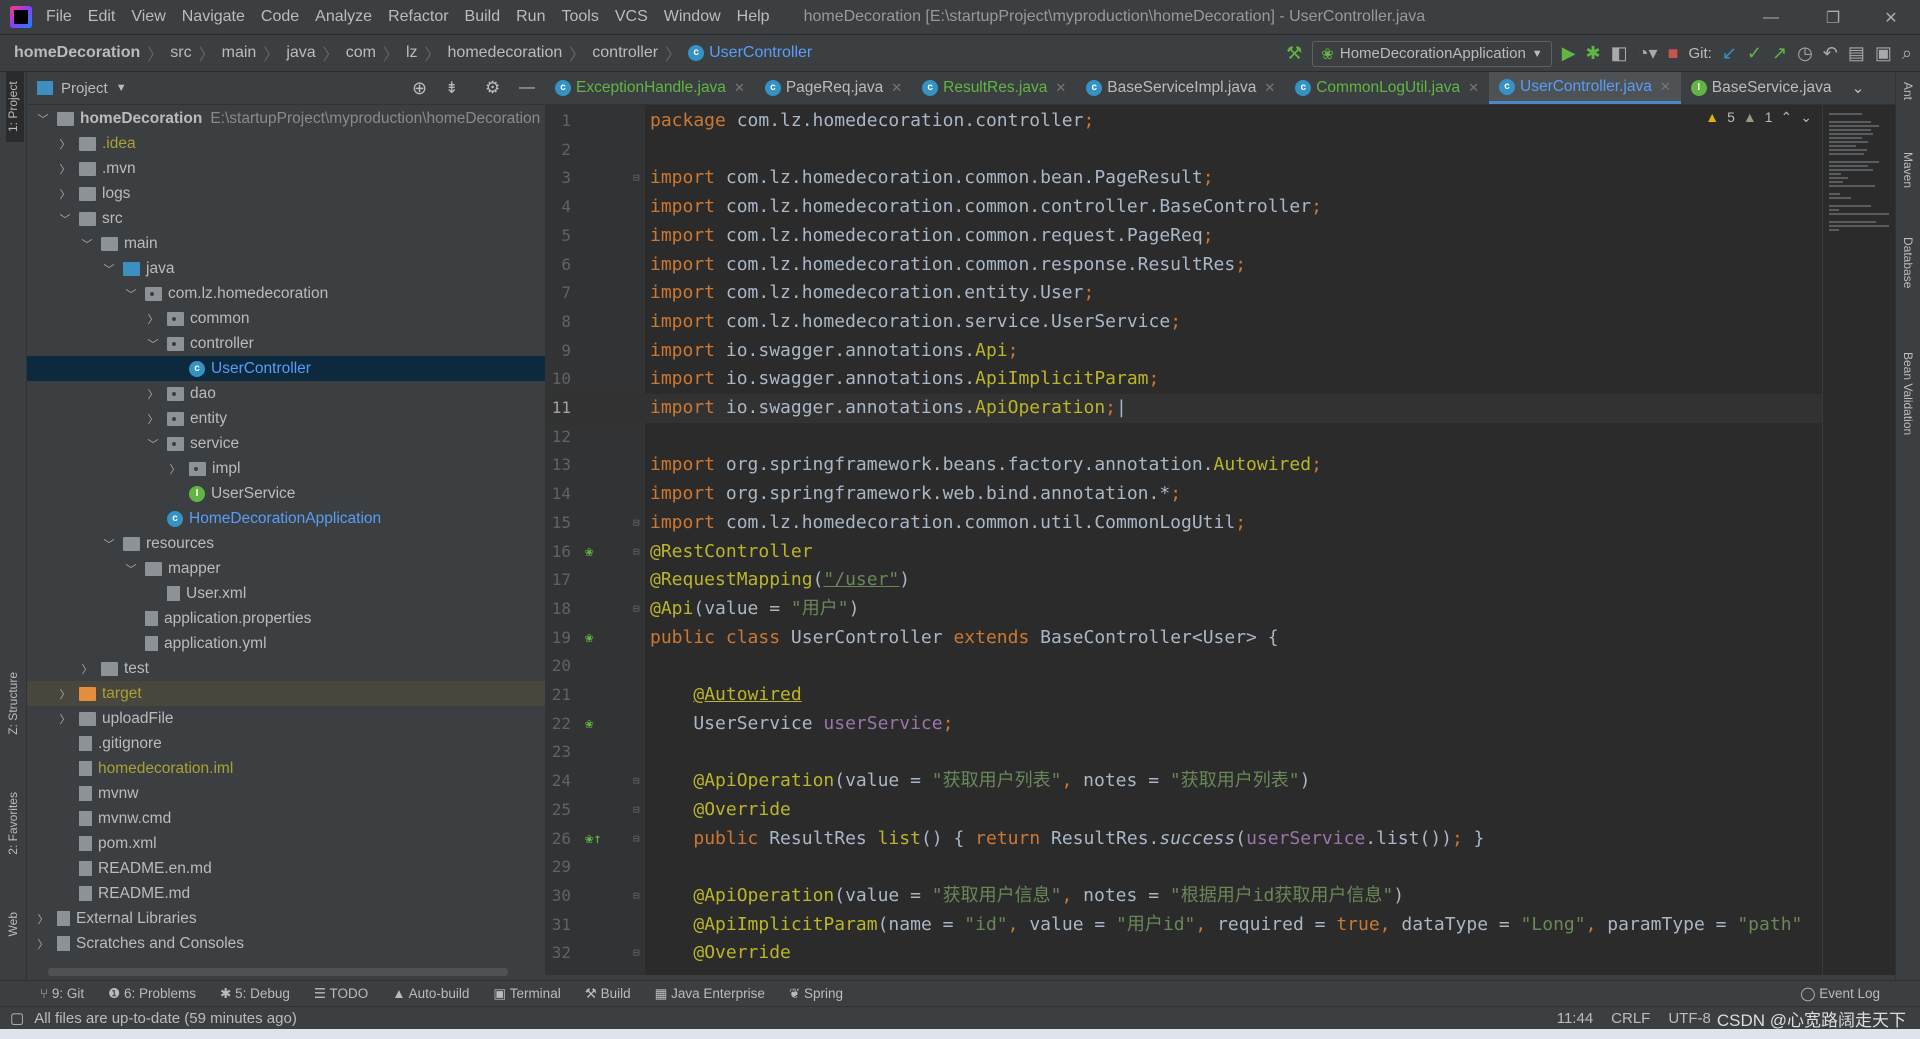 This screenshot has height=1039, width=1920. Describe the element at coordinates (1689, 1018) in the screenshot. I see `file-encoding: UTF-8` at that location.